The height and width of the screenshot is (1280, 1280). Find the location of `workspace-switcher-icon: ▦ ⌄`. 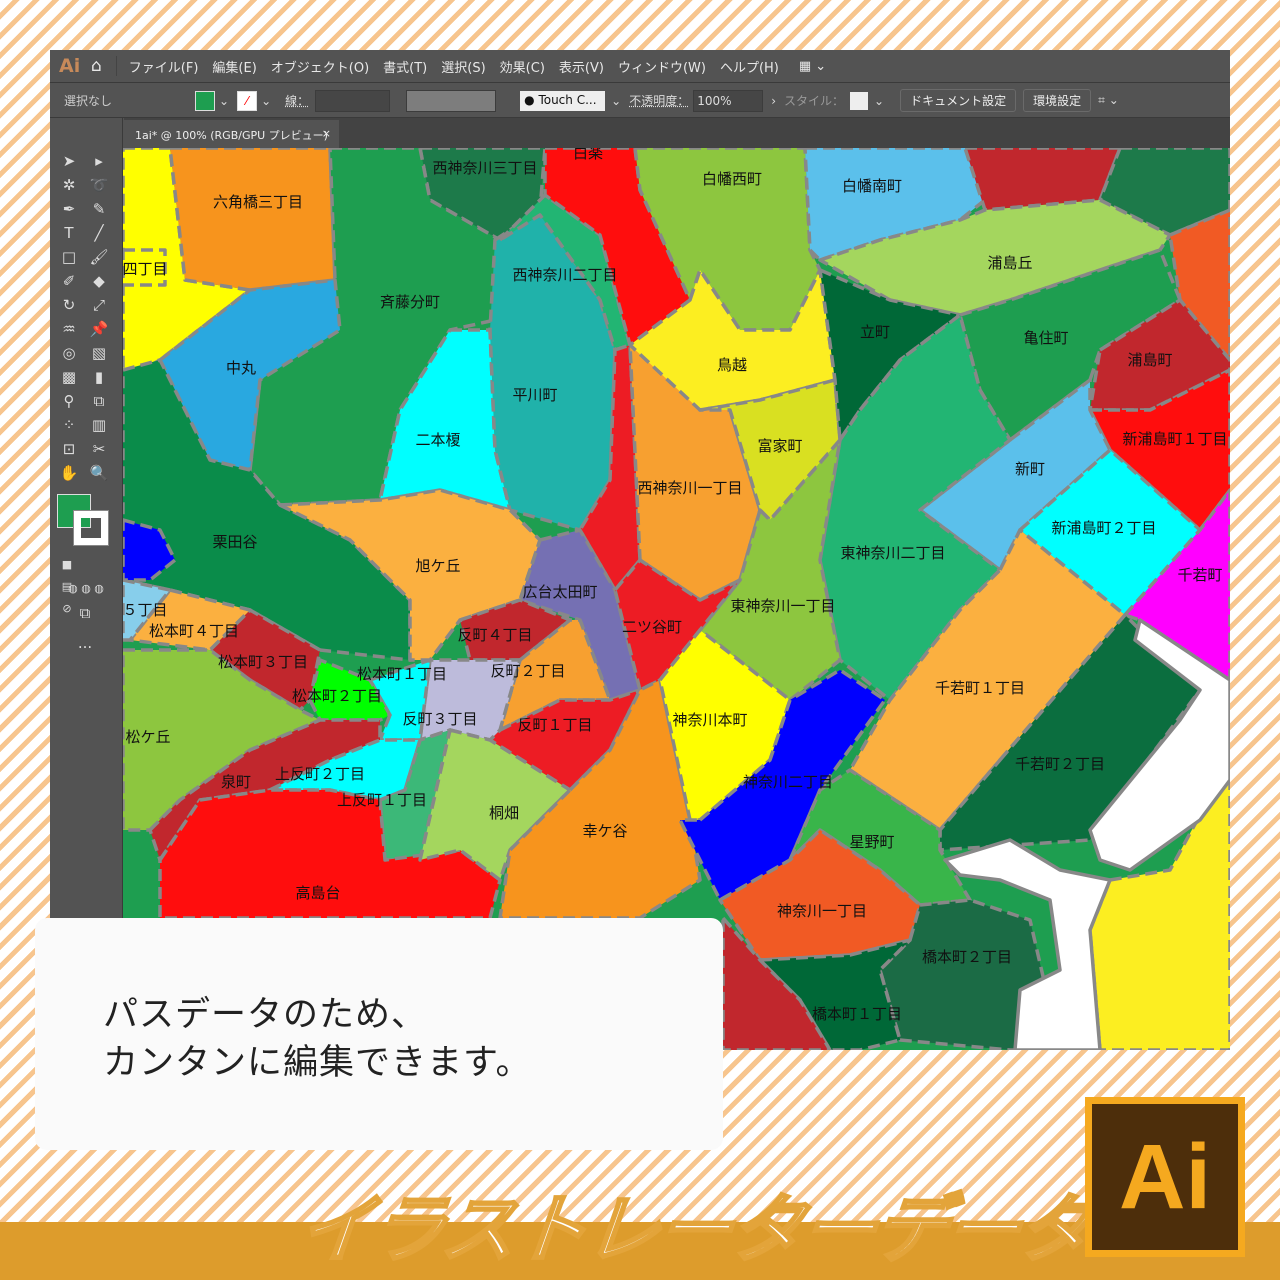

workspace-switcher-icon: ▦ ⌄ is located at coordinates (812, 66).